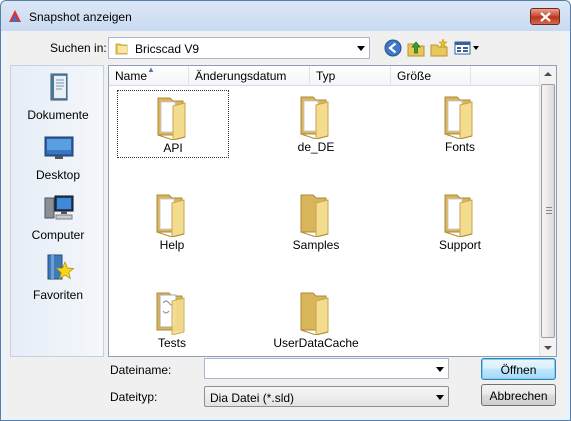  What do you see at coordinates (15, 16) in the screenshot?
I see `bricscad-app-icon` at bounding box center [15, 16].